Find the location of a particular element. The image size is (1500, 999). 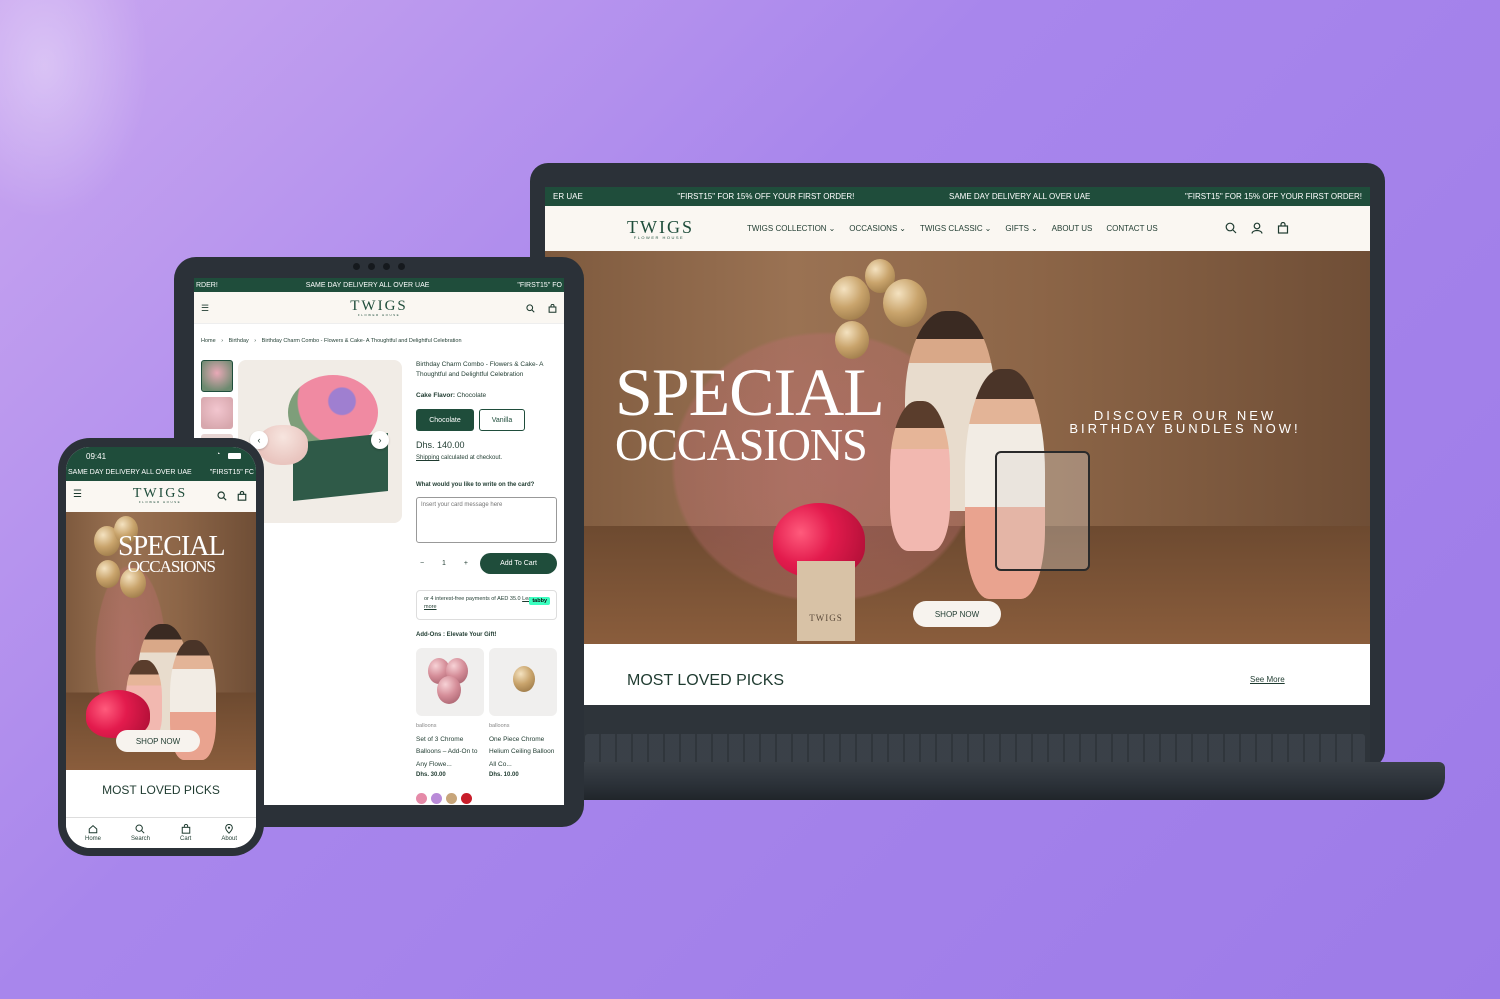

flavor-value: Chocolate is located at coordinates (471, 395).